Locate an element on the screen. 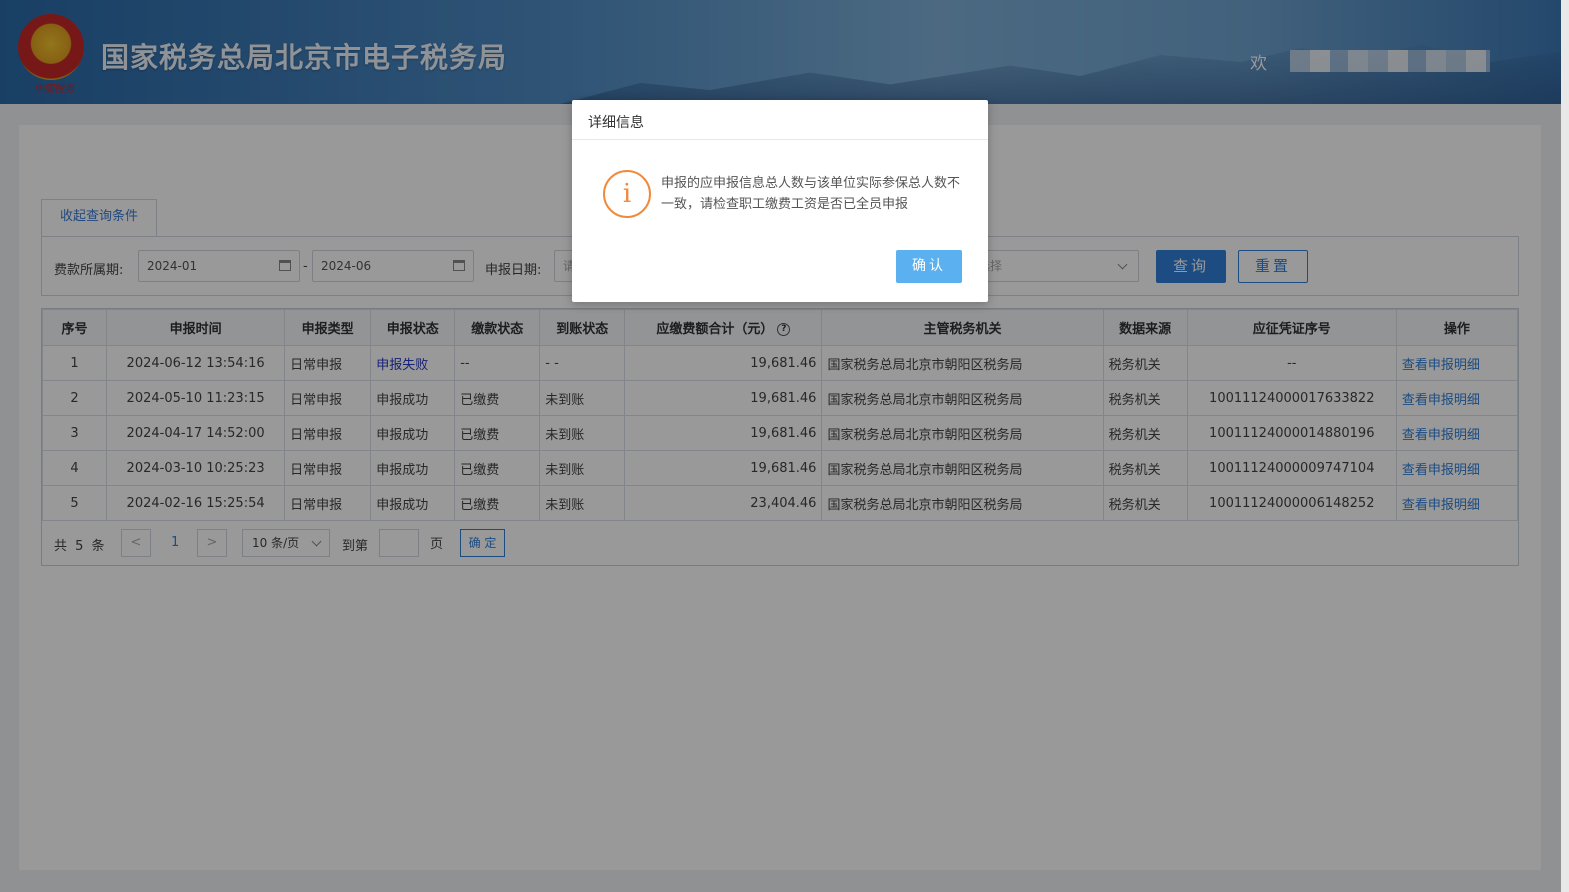  dialog-title: 详细信息 is located at coordinates (780, 120).